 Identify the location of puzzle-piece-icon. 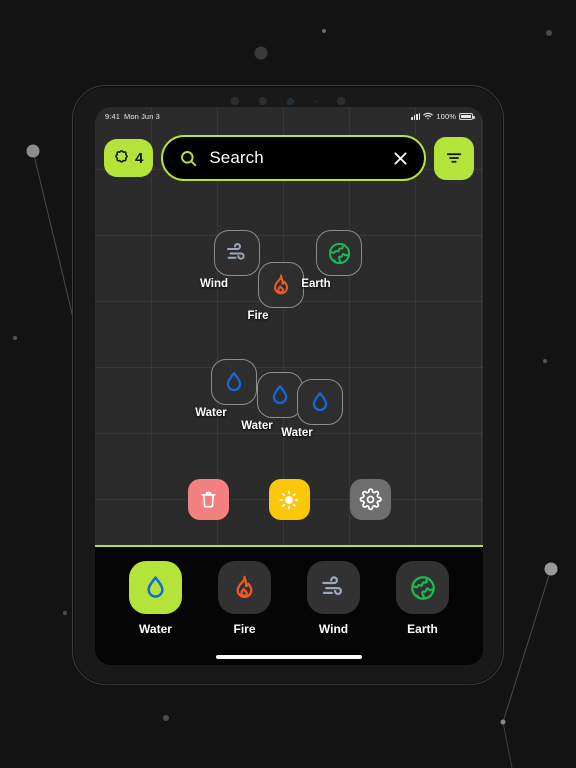
(121, 156).